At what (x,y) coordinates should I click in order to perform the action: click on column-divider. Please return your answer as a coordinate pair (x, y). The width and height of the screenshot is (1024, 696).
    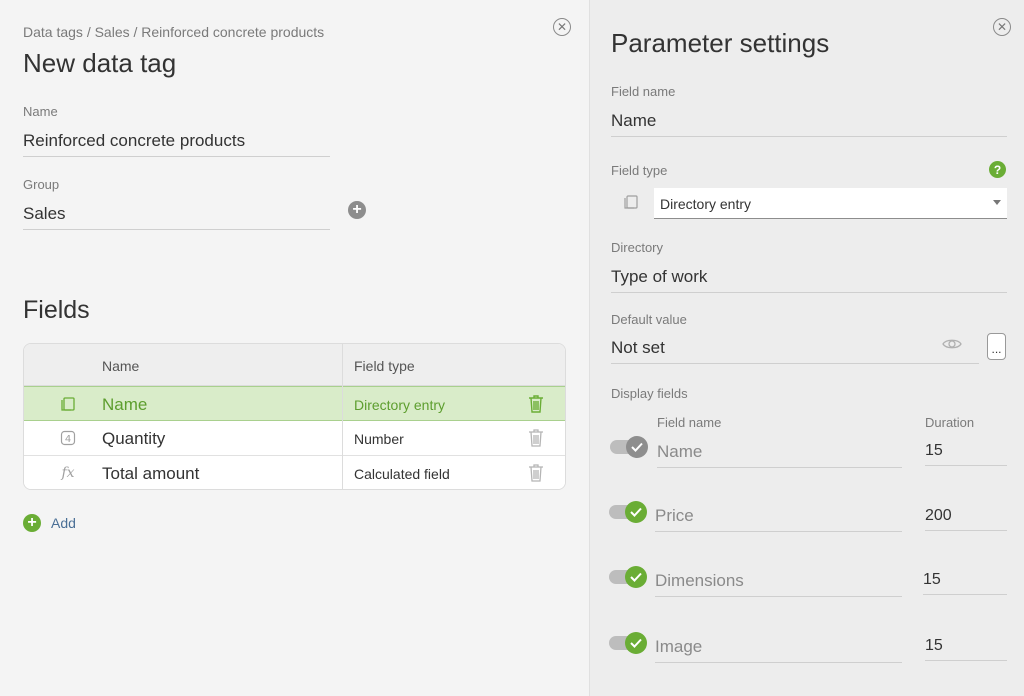
    Looking at the image, I should click on (342, 416).